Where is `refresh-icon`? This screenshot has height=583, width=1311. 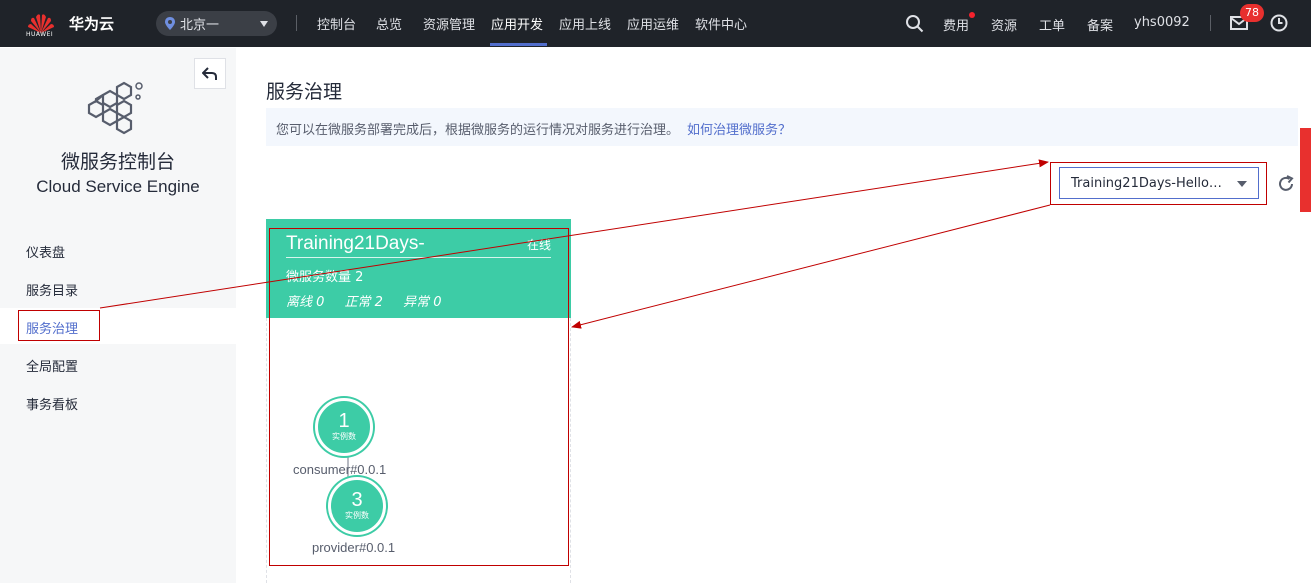 refresh-icon is located at coordinates (1286, 184).